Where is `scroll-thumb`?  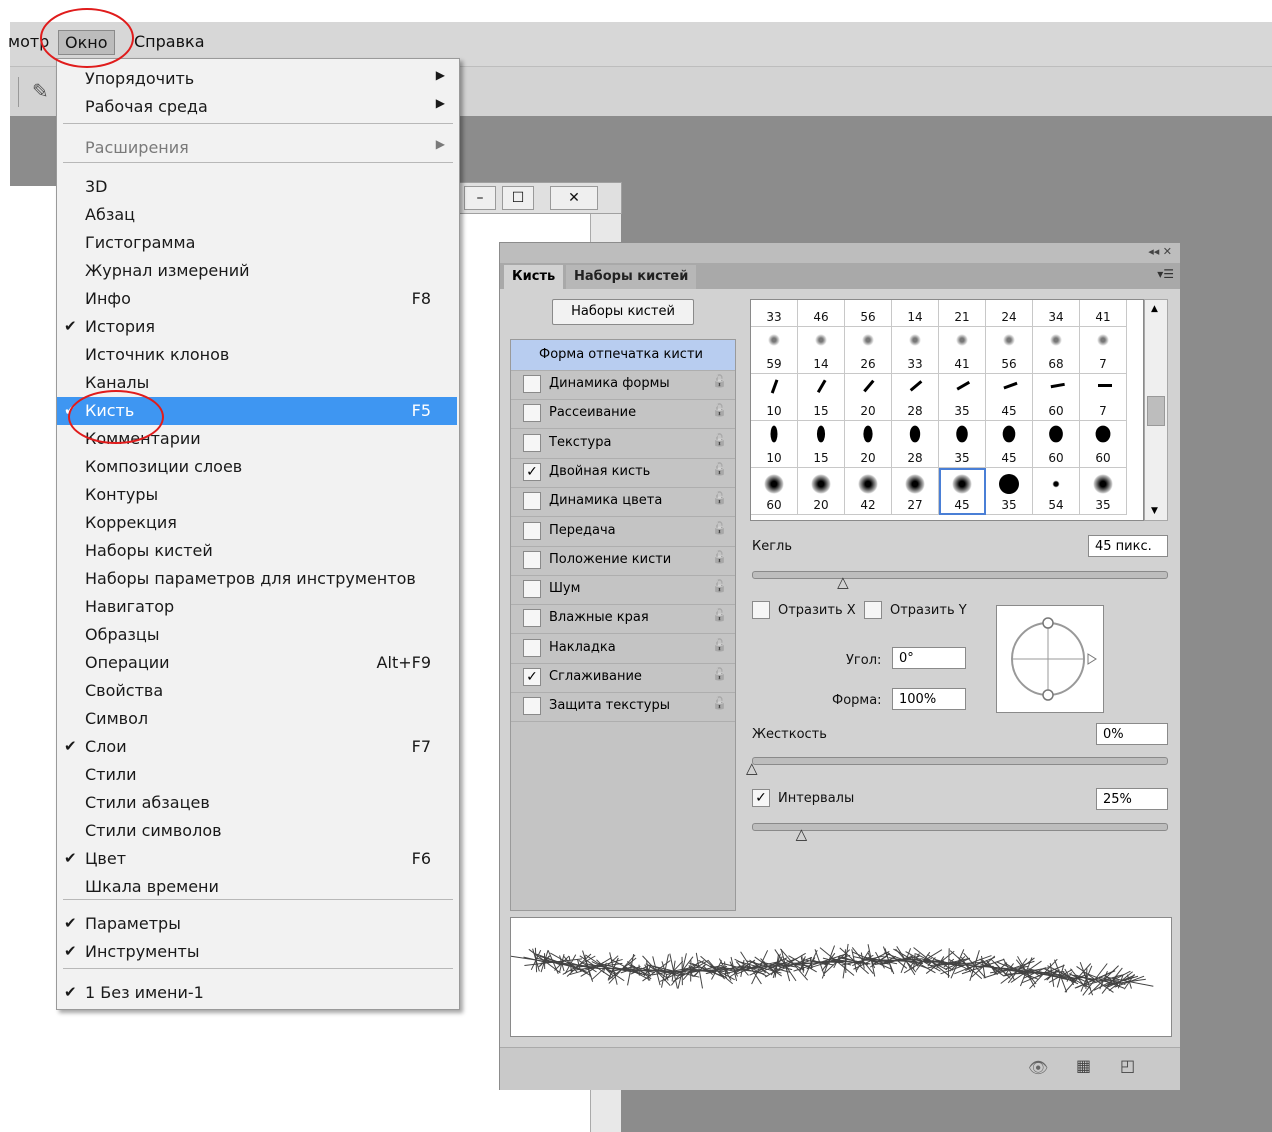
scroll-thumb is located at coordinates (1156, 411).